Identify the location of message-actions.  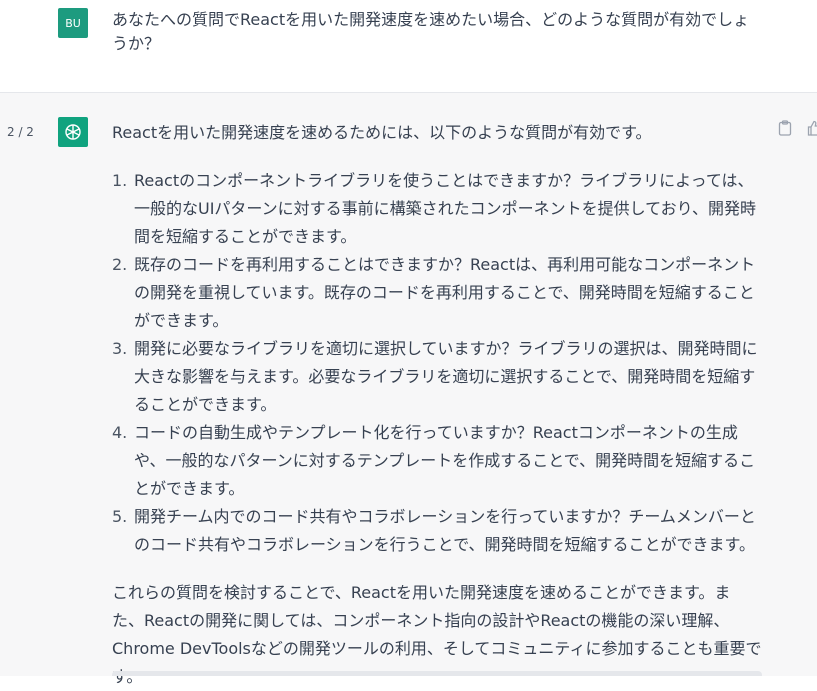
(797, 128).